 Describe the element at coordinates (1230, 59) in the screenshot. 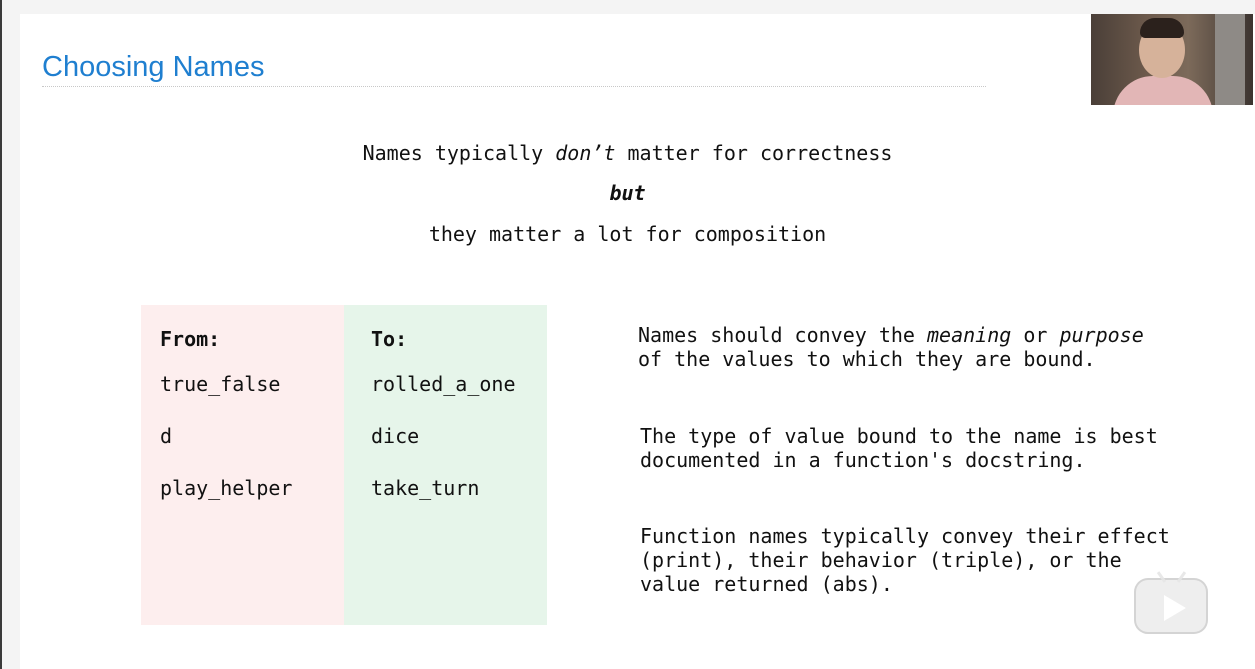

I see `webcam-background-window` at that location.